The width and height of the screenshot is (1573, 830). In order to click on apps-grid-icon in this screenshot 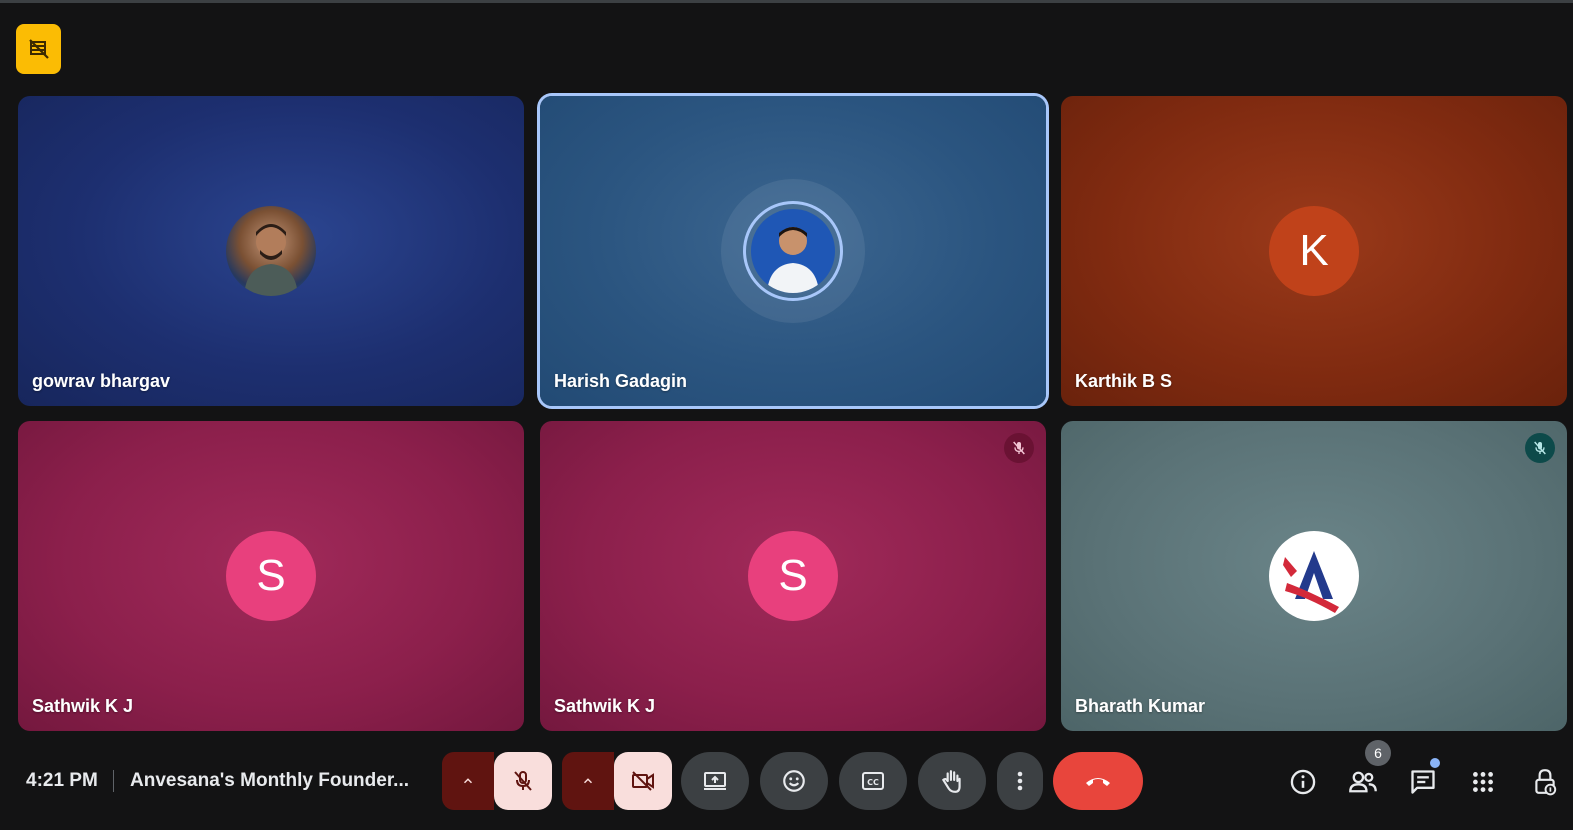, I will do `click(1483, 782)`.